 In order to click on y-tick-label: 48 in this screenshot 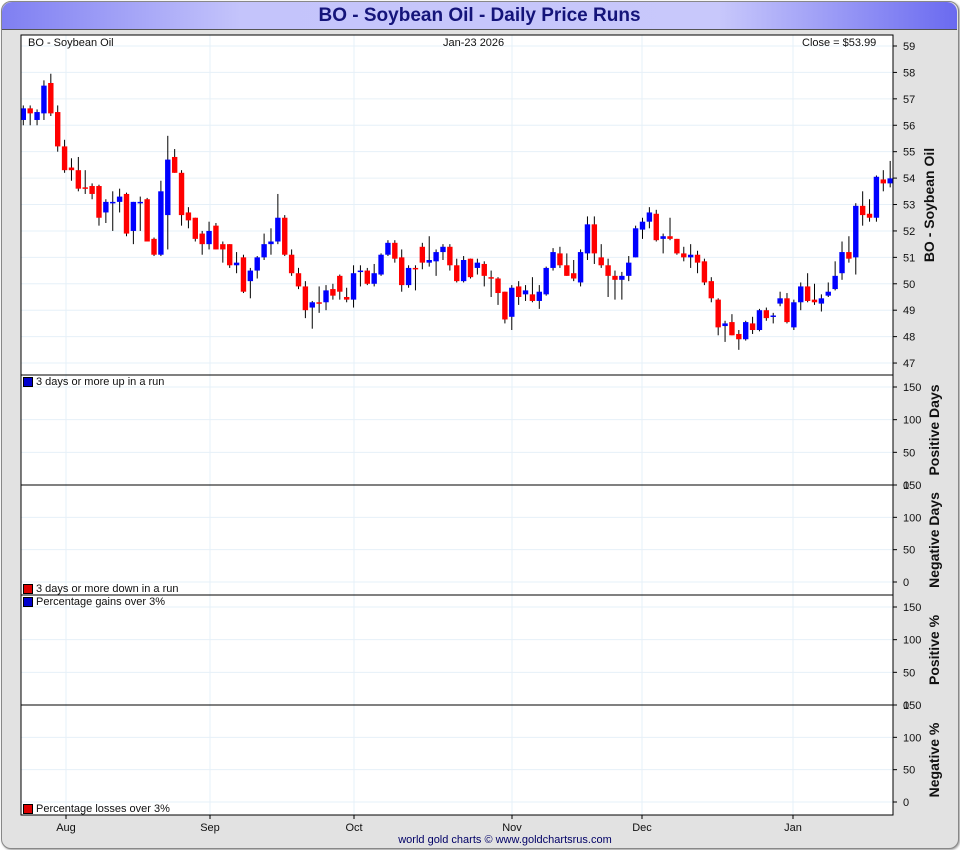, I will do `click(909, 338)`.